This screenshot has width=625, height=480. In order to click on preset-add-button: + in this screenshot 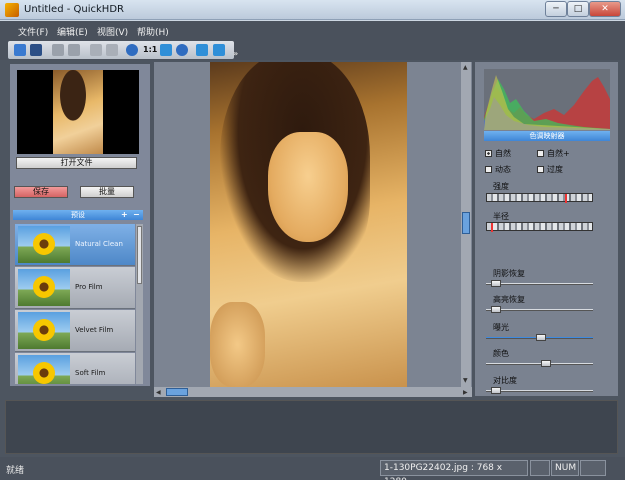, I will do `click(124, 214)`.